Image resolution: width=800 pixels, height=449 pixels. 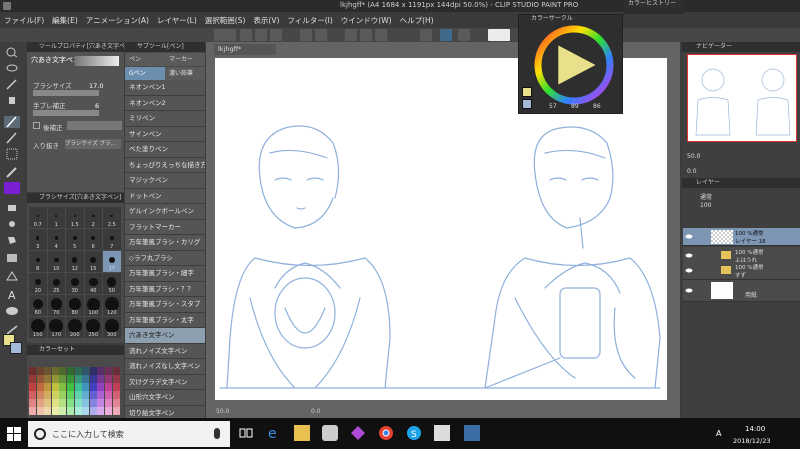 What do you see at coordinates (225, 35) in the screenshot?
I see `clip-studio-icon` at bounding box center [225, 35].